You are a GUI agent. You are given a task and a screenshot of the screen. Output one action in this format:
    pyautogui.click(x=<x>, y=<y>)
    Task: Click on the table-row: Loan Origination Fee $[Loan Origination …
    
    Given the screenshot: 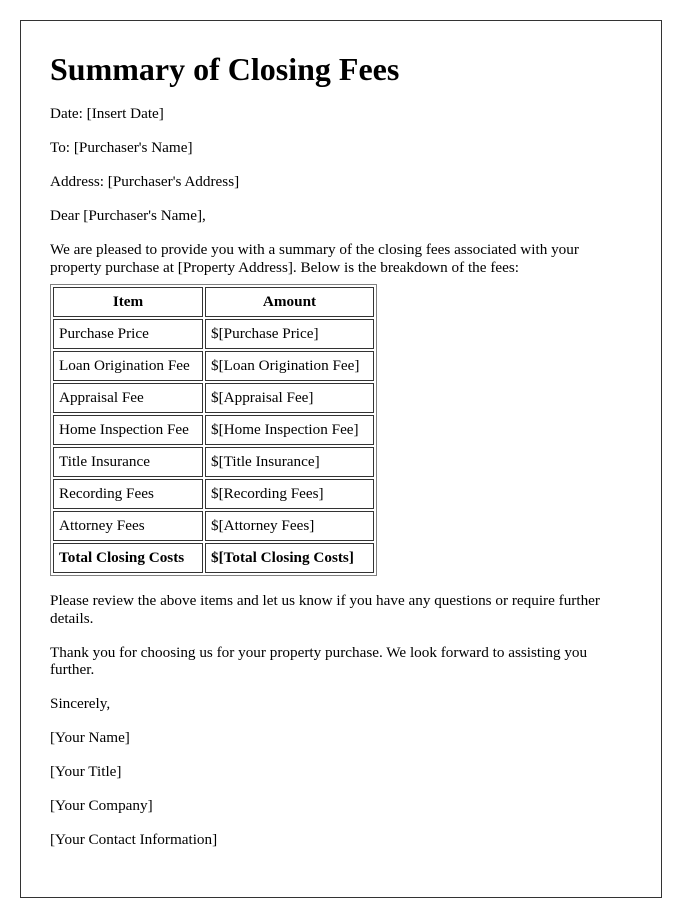 What is the action you would take?
    pyautogui.click(x=213, y=366)
    